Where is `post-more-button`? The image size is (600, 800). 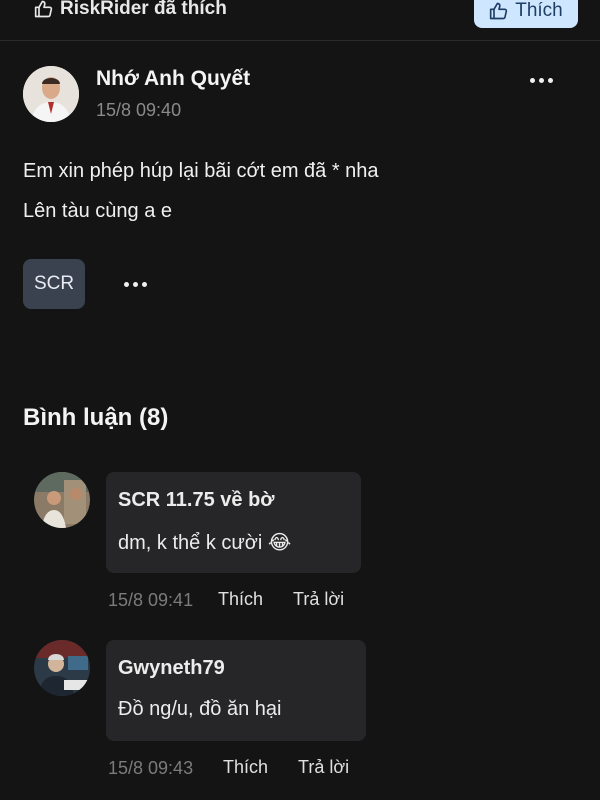
post-more-button is located at coordinates (541, 80).